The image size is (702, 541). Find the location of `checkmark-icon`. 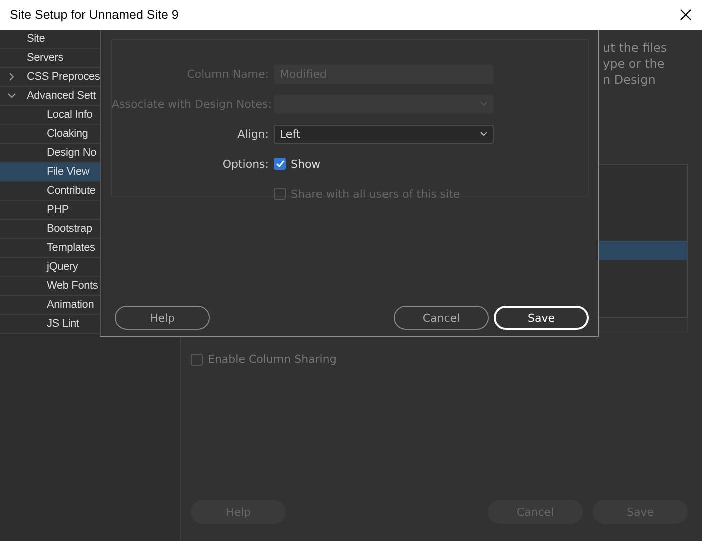

checkmark-icon is located at coordinates (280, 164).